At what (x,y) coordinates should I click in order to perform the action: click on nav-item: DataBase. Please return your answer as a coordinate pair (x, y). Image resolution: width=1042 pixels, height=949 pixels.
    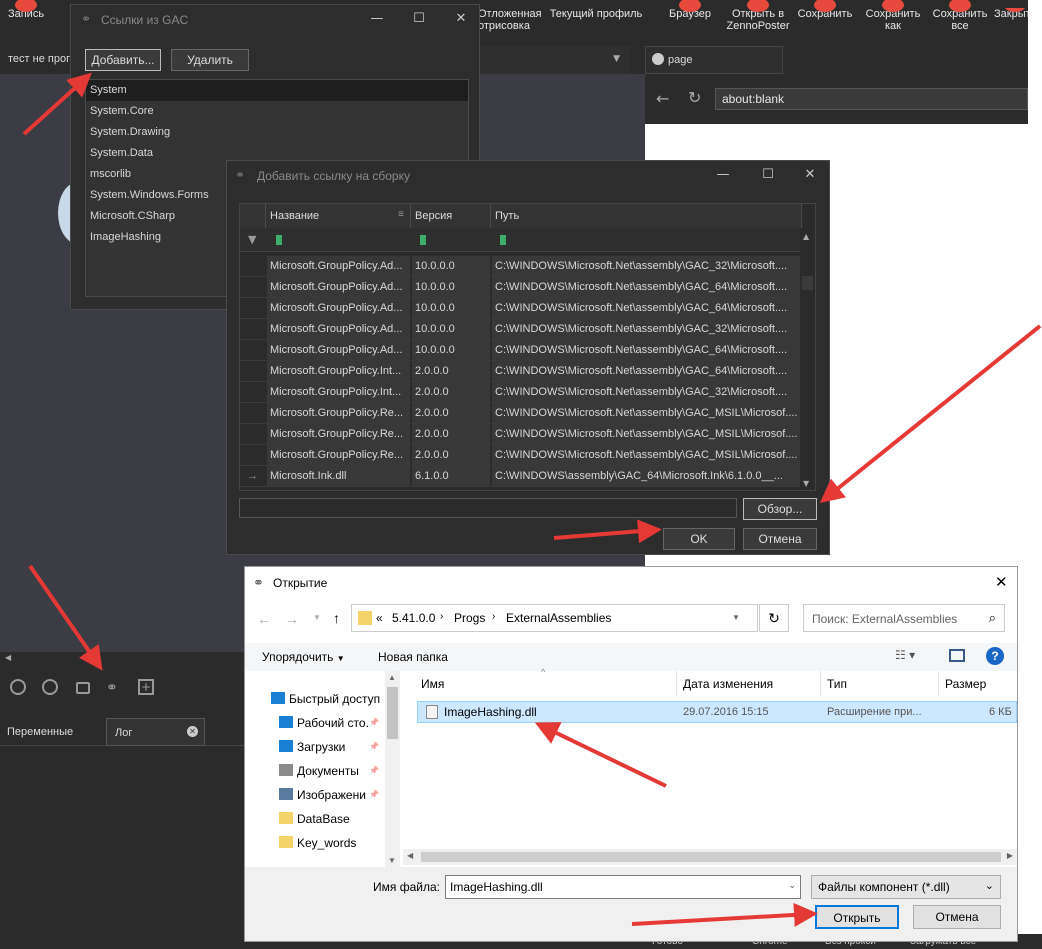
    Looking at the image, I should click on (314, 819).